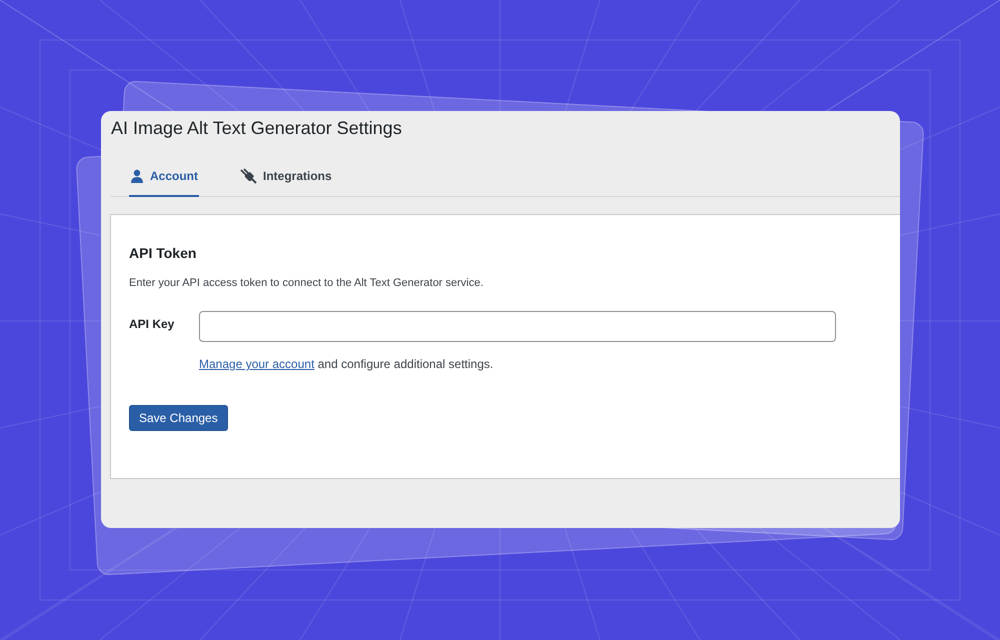  I want to click on tab: Integrations, so click(286, 178).